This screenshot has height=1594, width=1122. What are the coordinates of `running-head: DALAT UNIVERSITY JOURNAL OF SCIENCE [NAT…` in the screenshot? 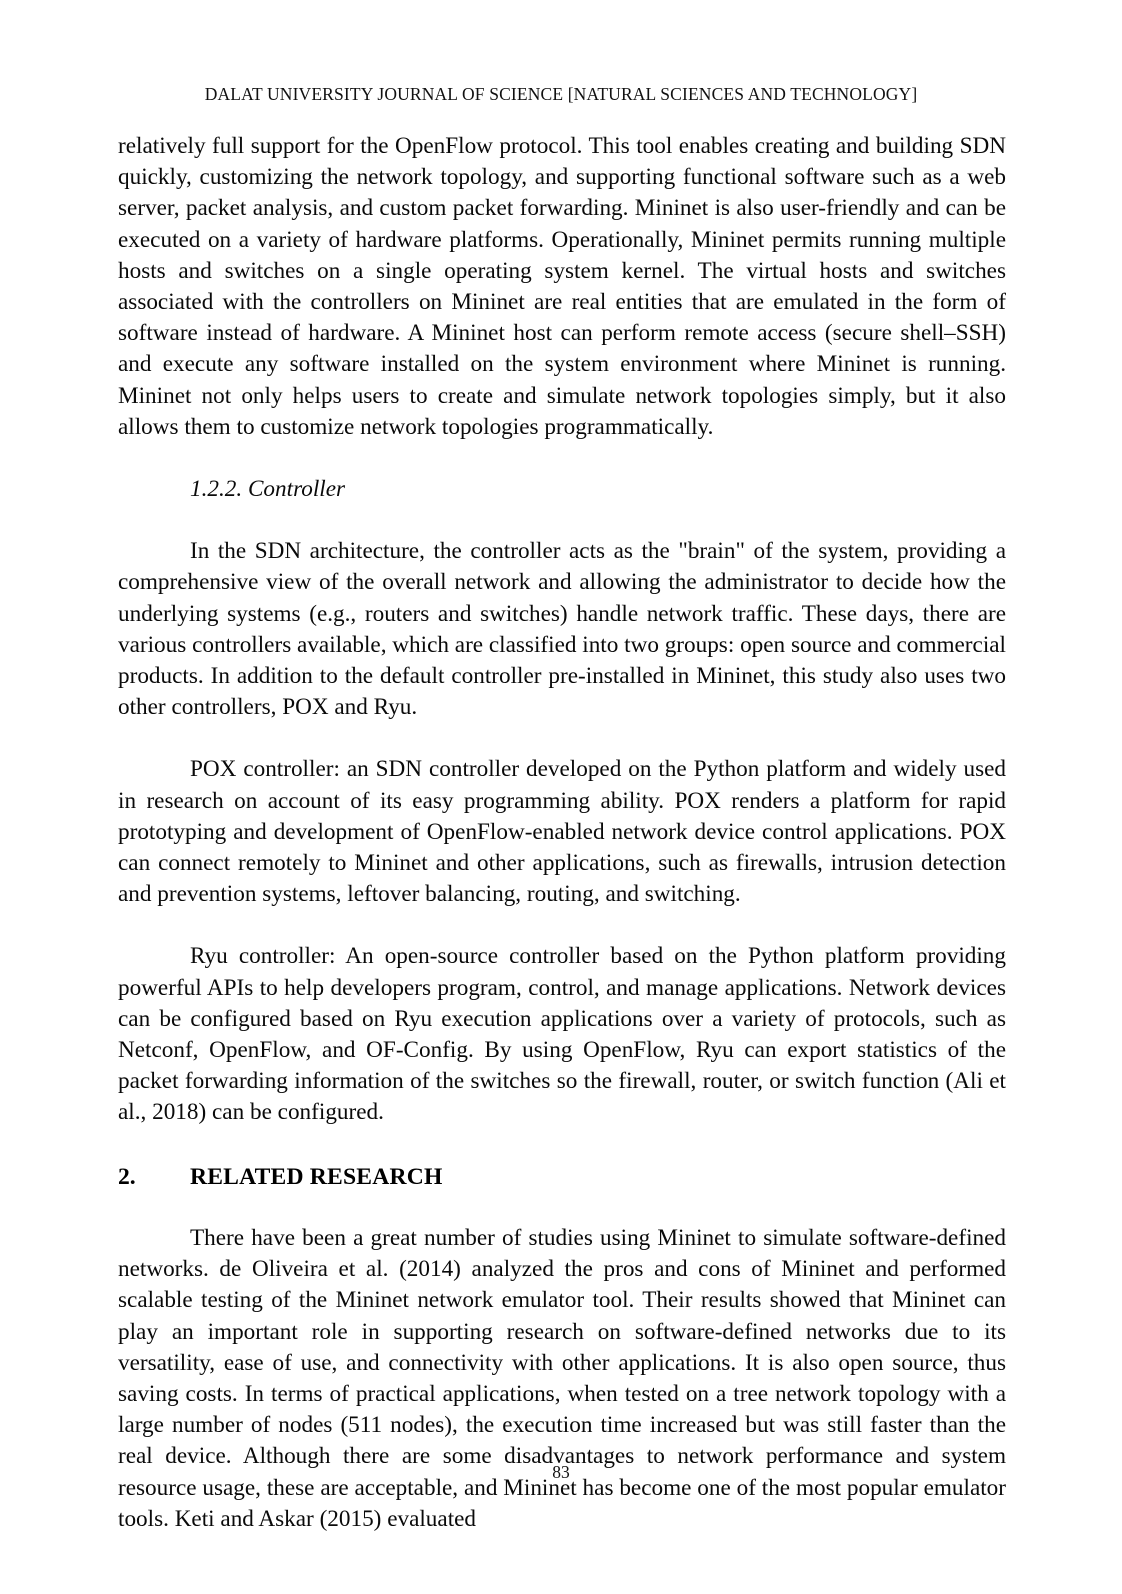 It's located at (561, 94).